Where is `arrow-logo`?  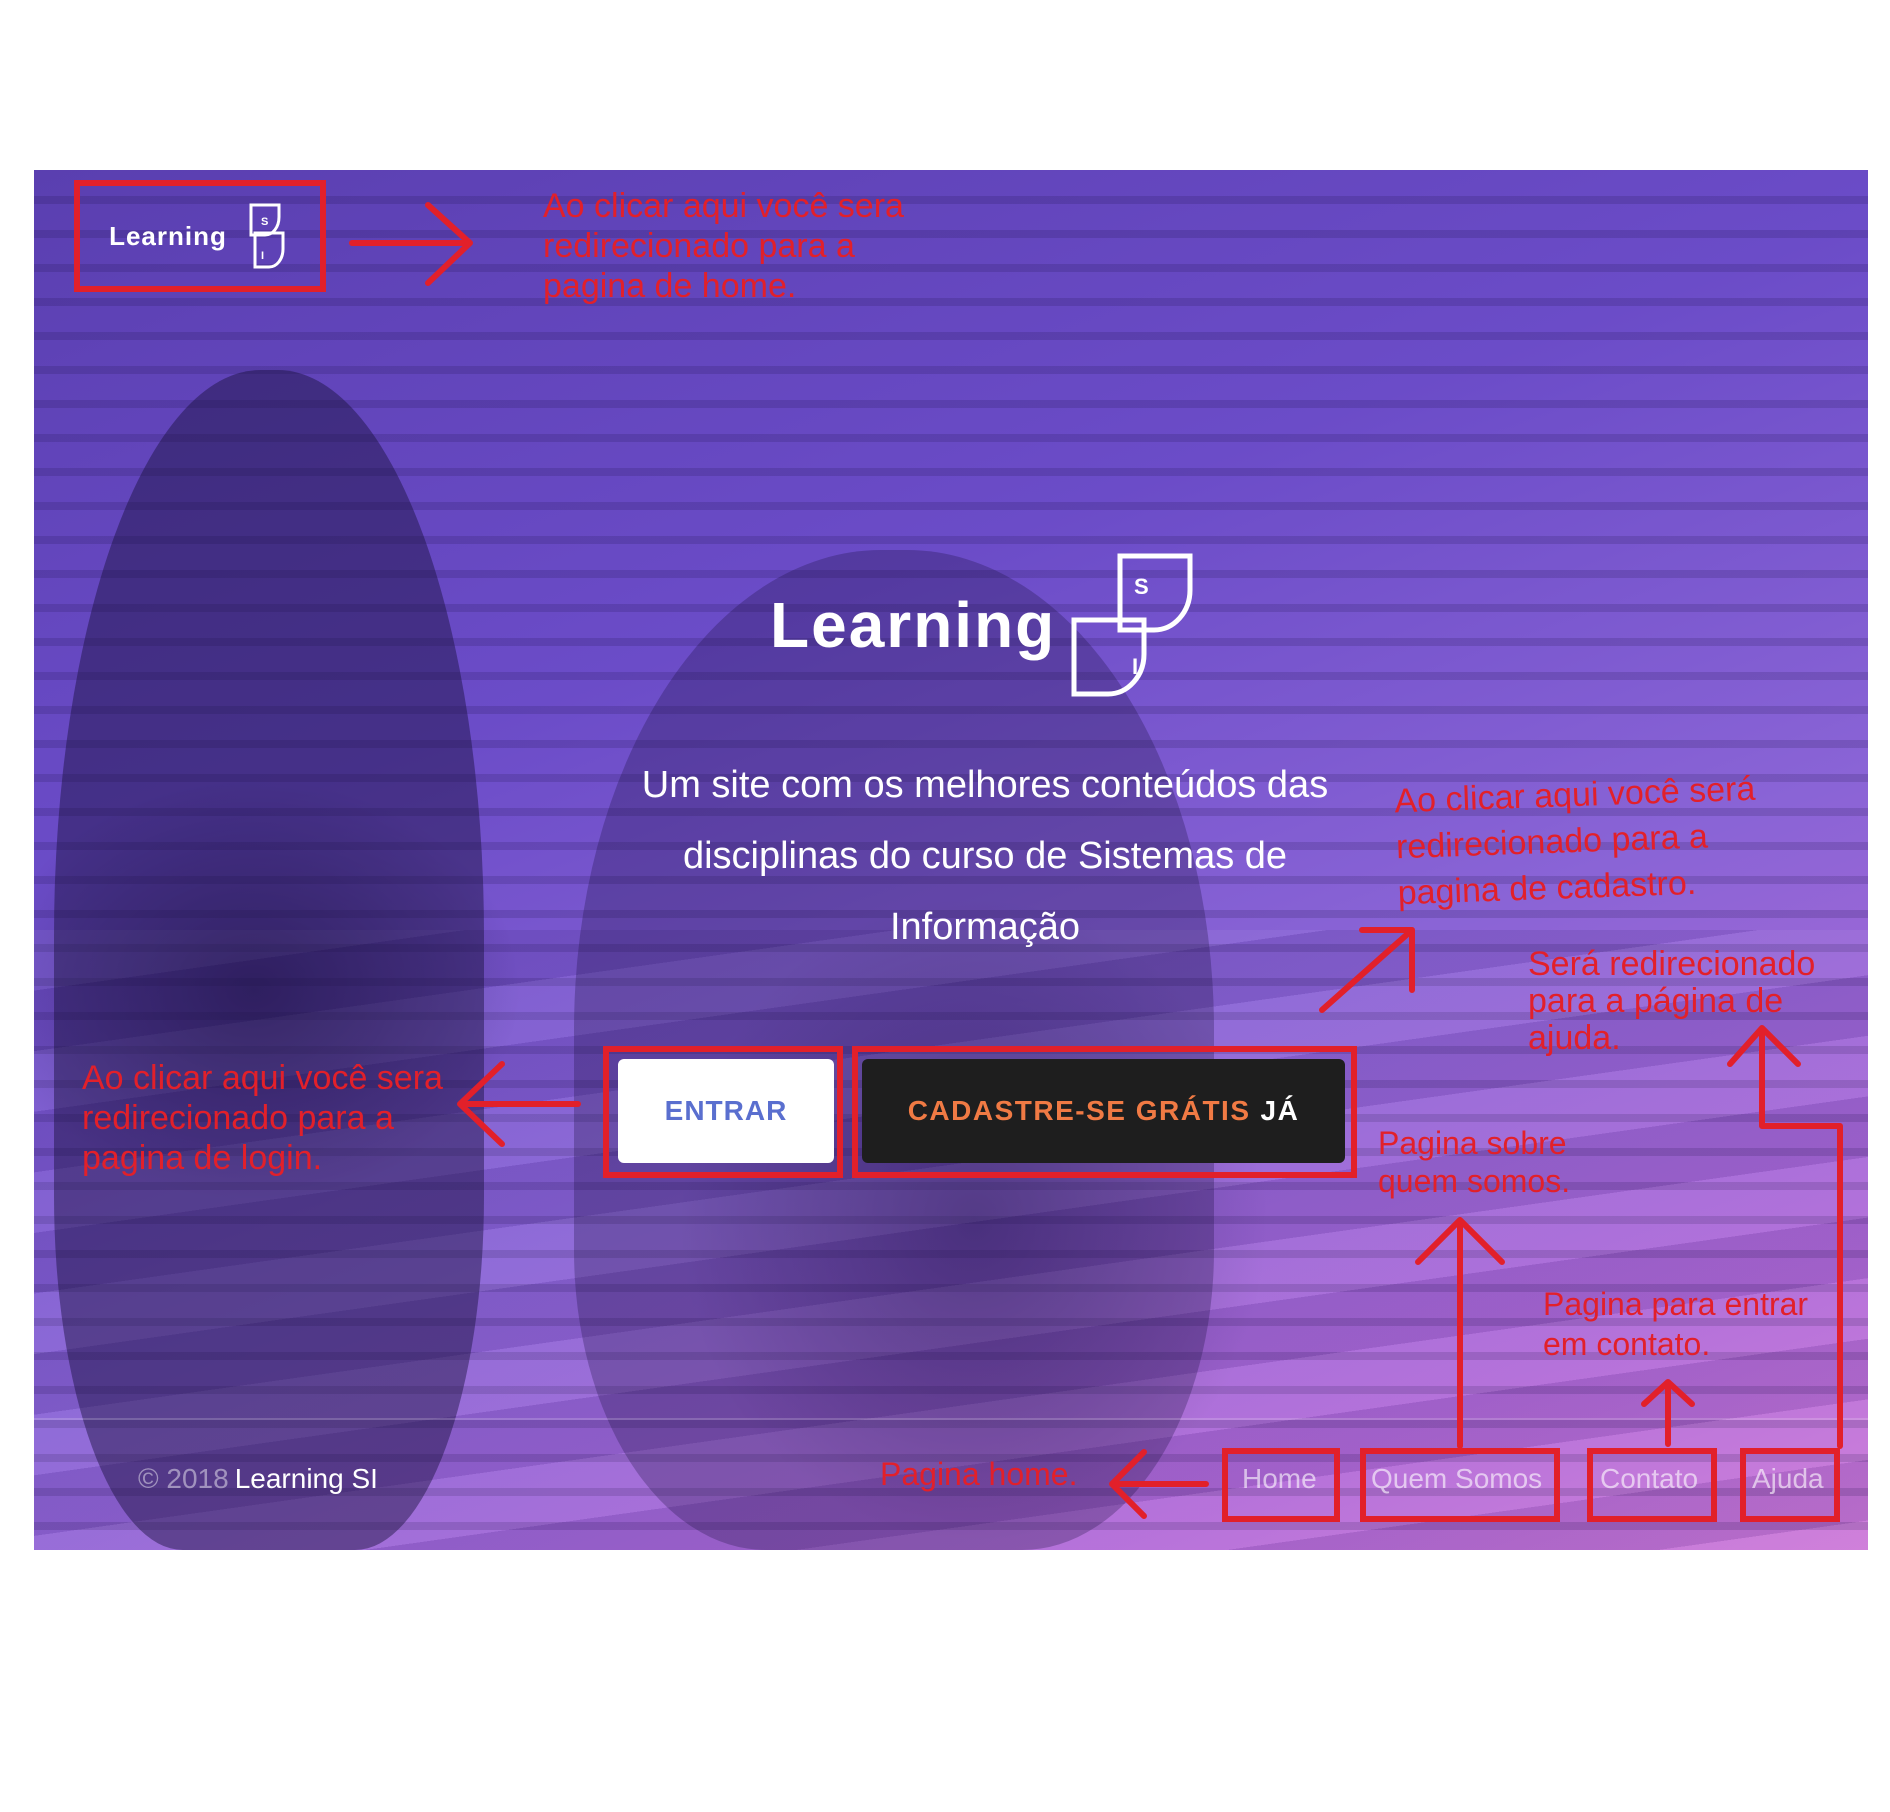 arrow-logo is located at coordinates (411, 244).